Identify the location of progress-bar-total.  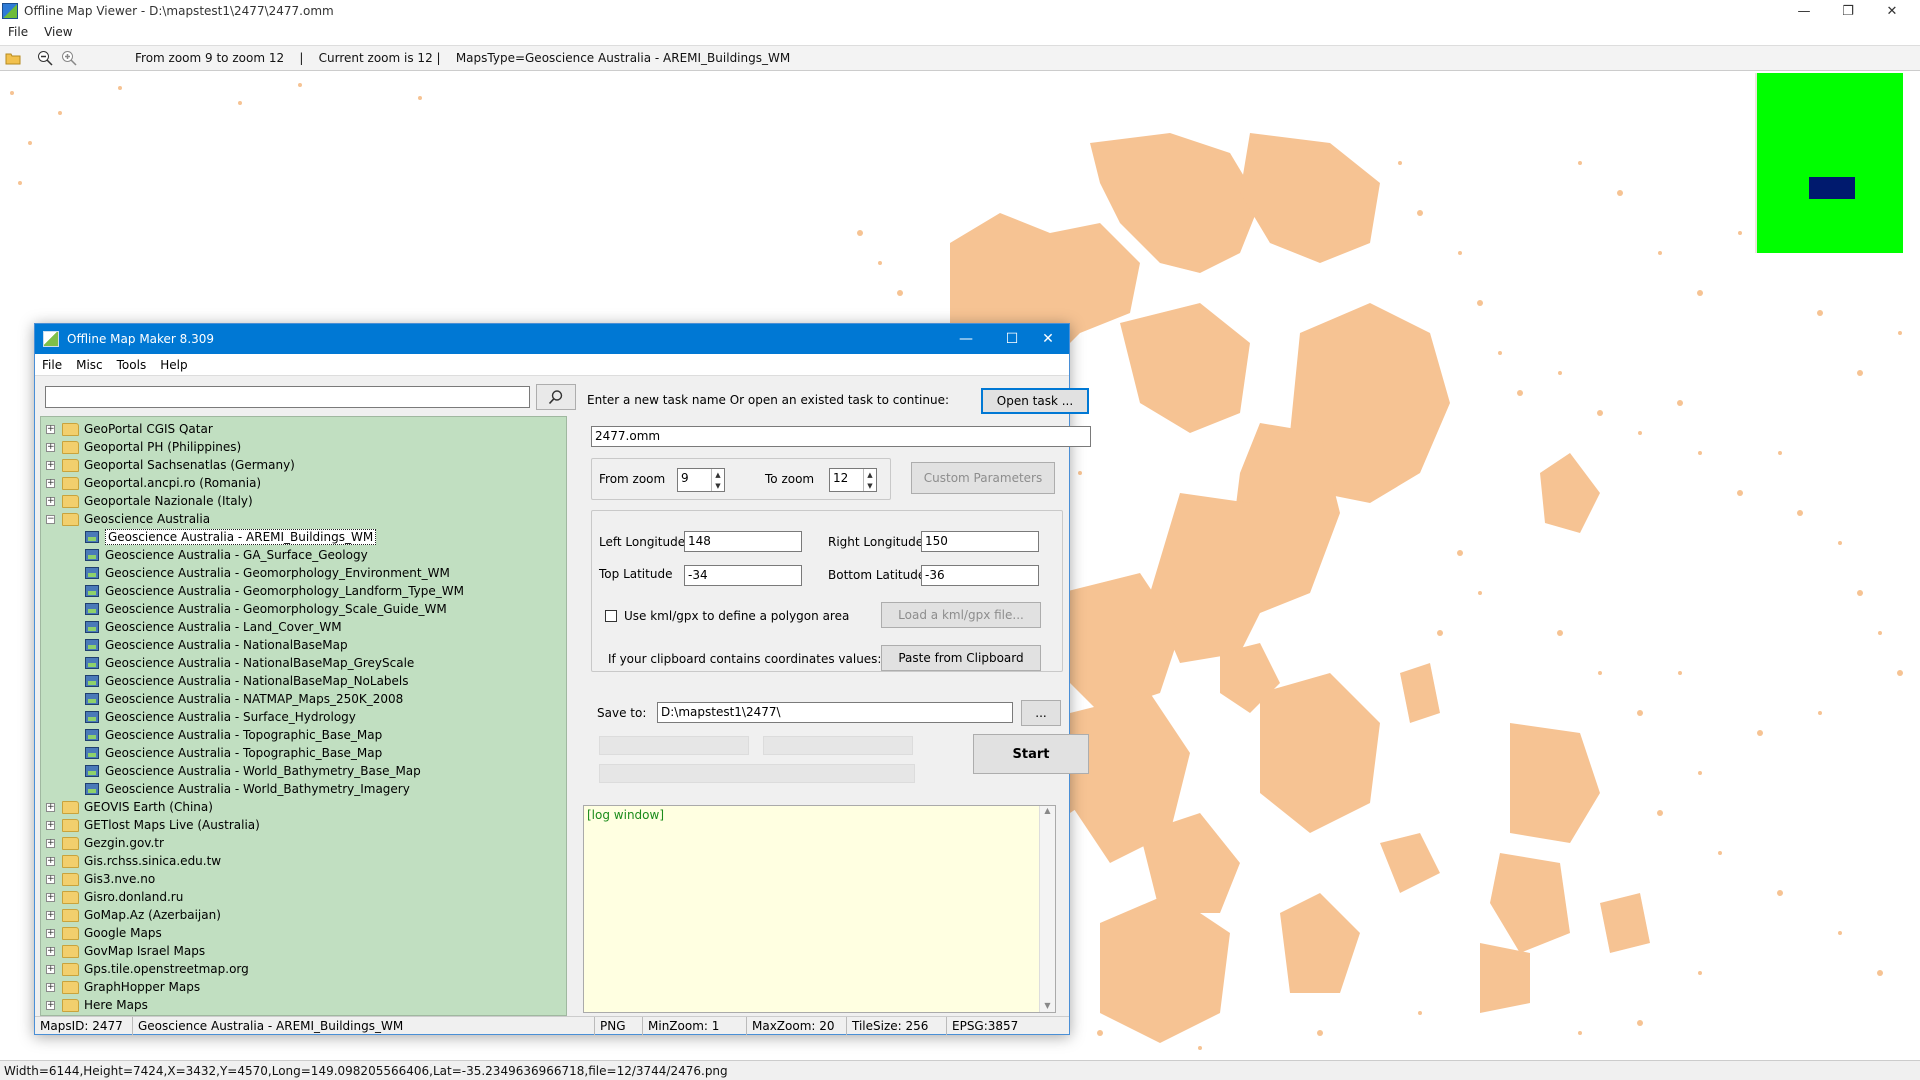
(757, 773).